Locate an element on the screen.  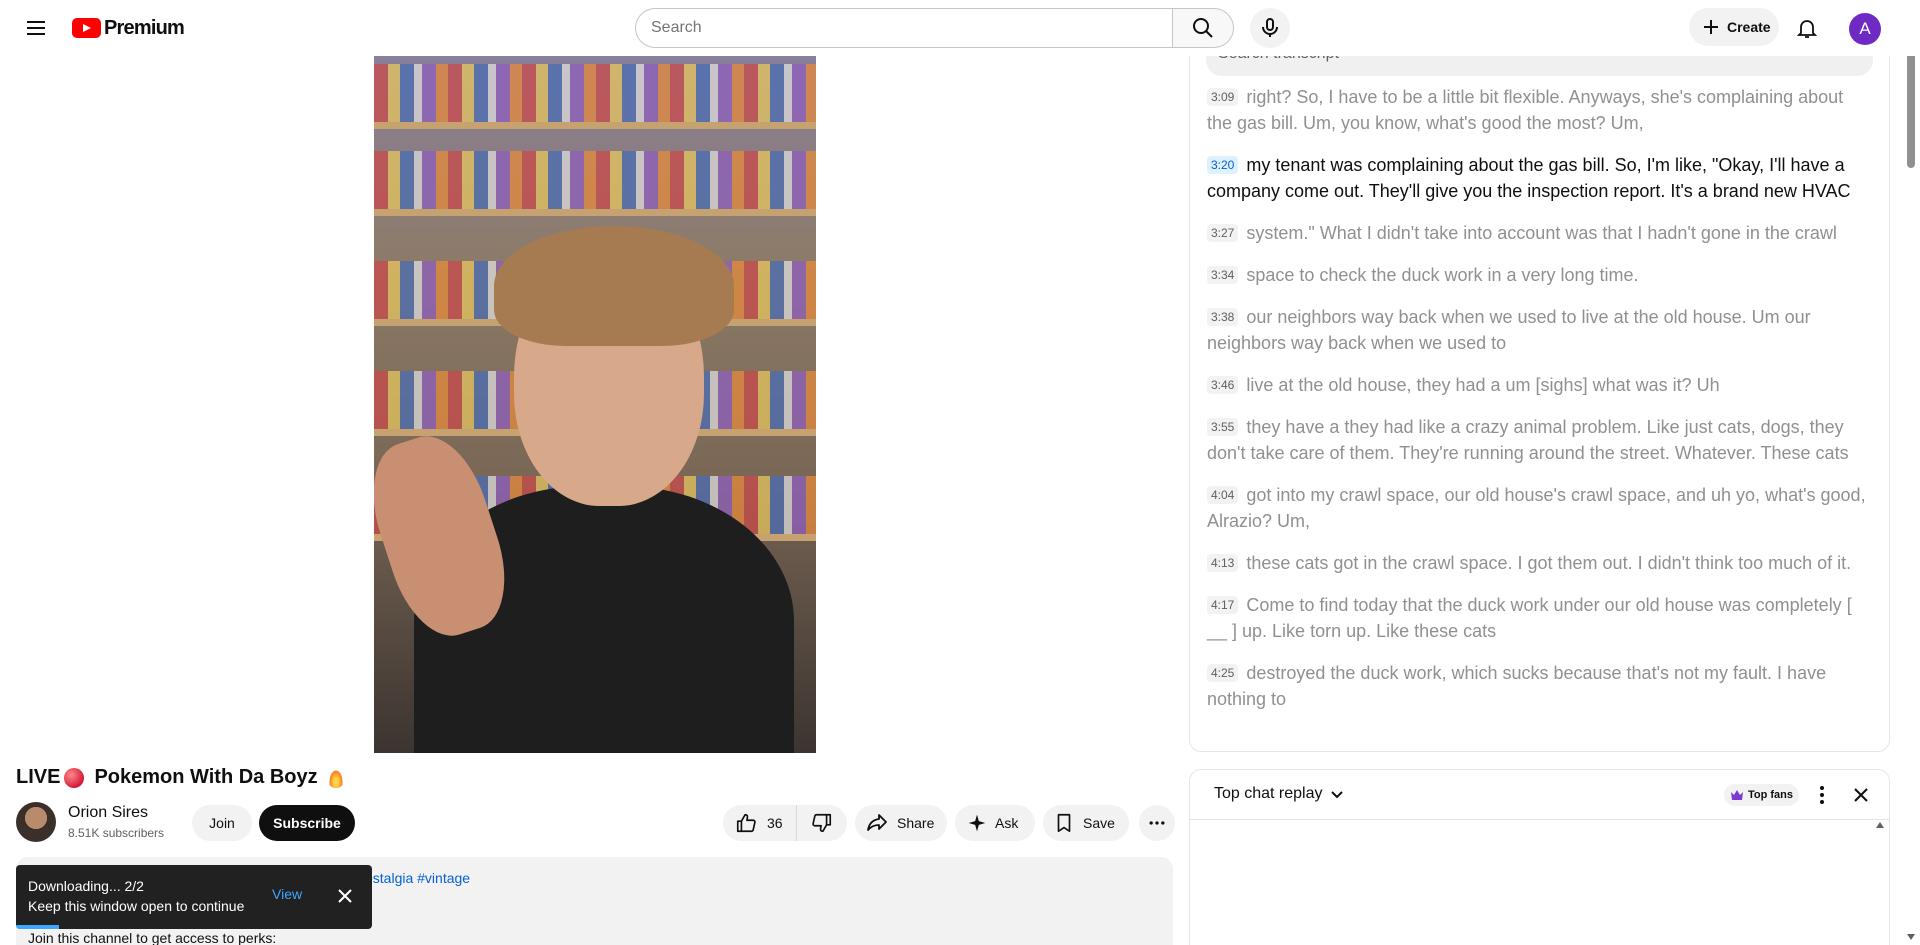
more-vertical-icon is located at coordinates (1822, 795).